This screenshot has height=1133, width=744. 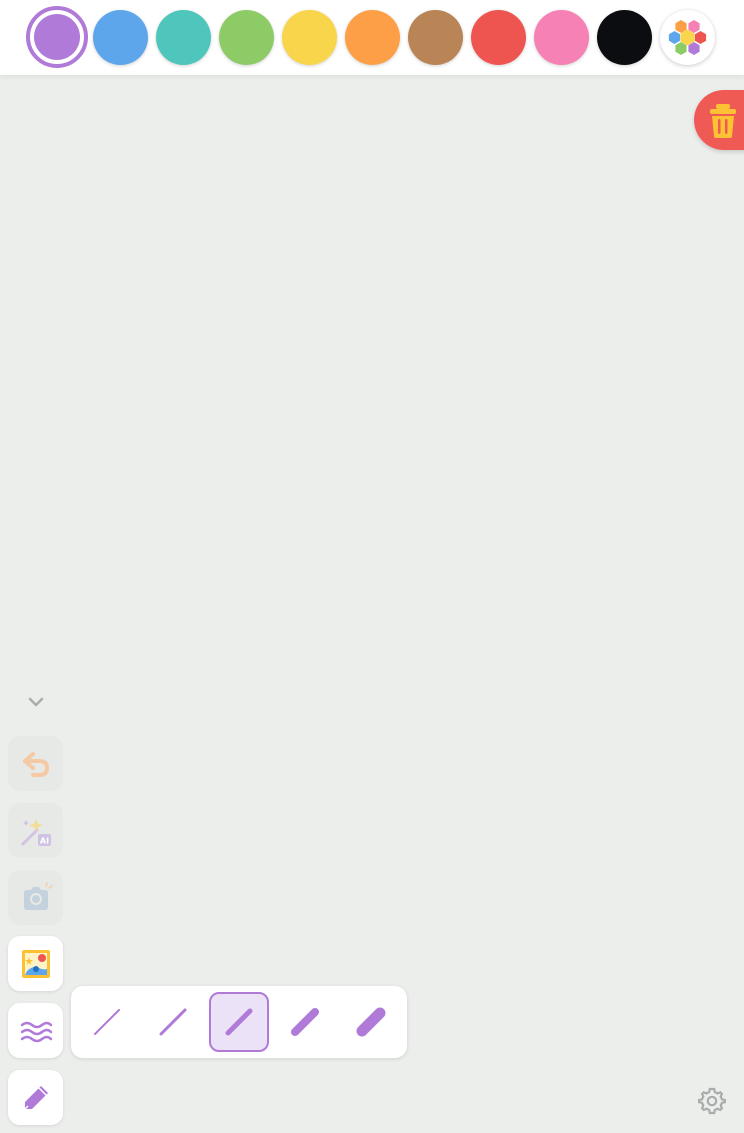 What do you see at coordinates (309, 37) in the screenshot?
I see `color-swatch-yellow` at bounding box center [309, 37].